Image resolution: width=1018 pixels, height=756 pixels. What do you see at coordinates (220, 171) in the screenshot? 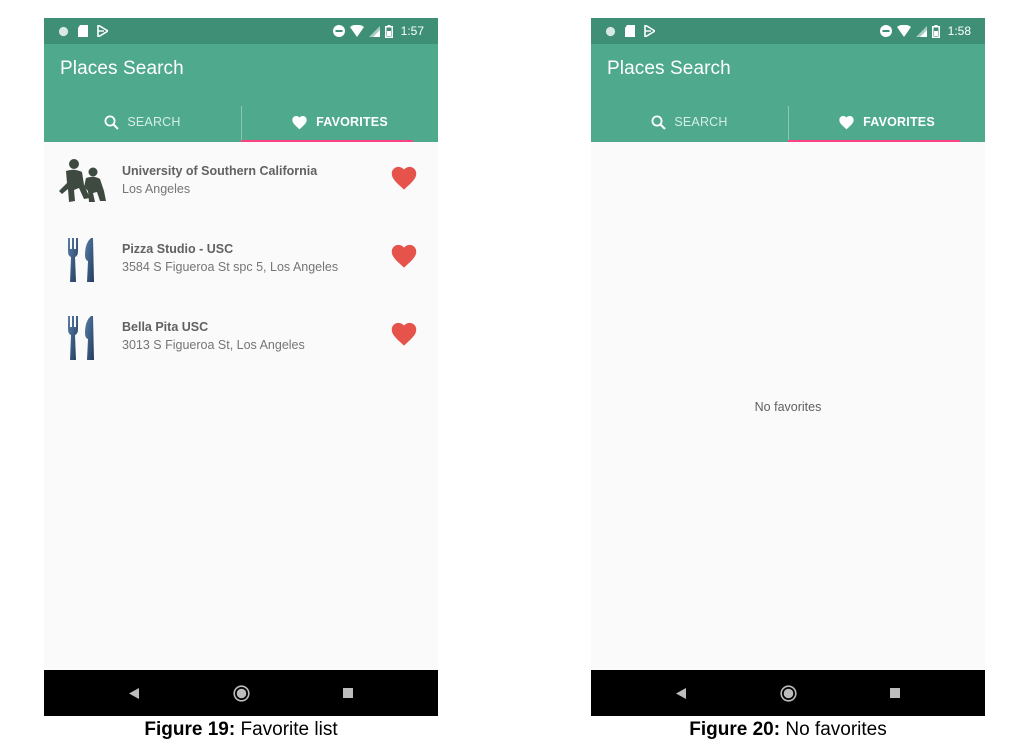
I see `place-name: University of Southern California` at bounding box center [220, 171].